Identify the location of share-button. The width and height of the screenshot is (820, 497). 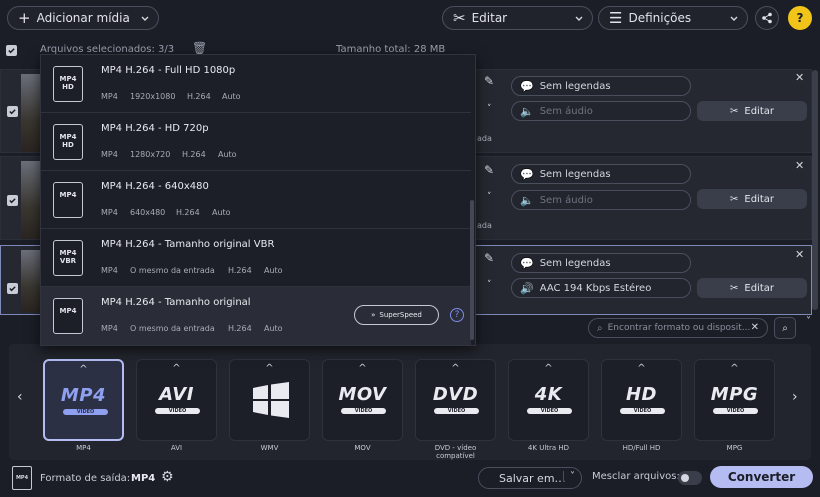
(767, 18).